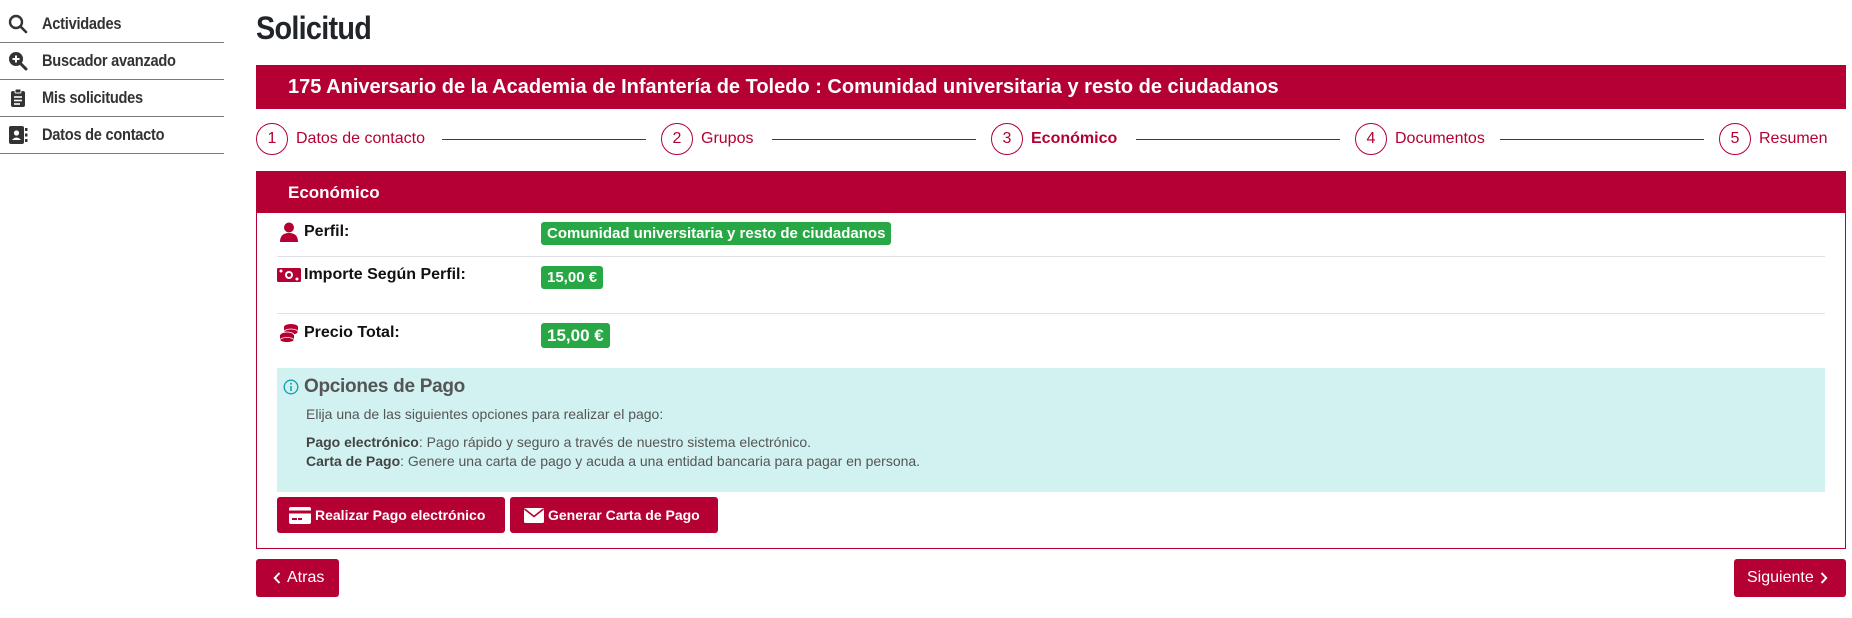 Image resolution: width=1852 pixels, height=618 pixels. Describe the element at coordinates (18, 24) in the screenshot. I see `search-icon` at that location.